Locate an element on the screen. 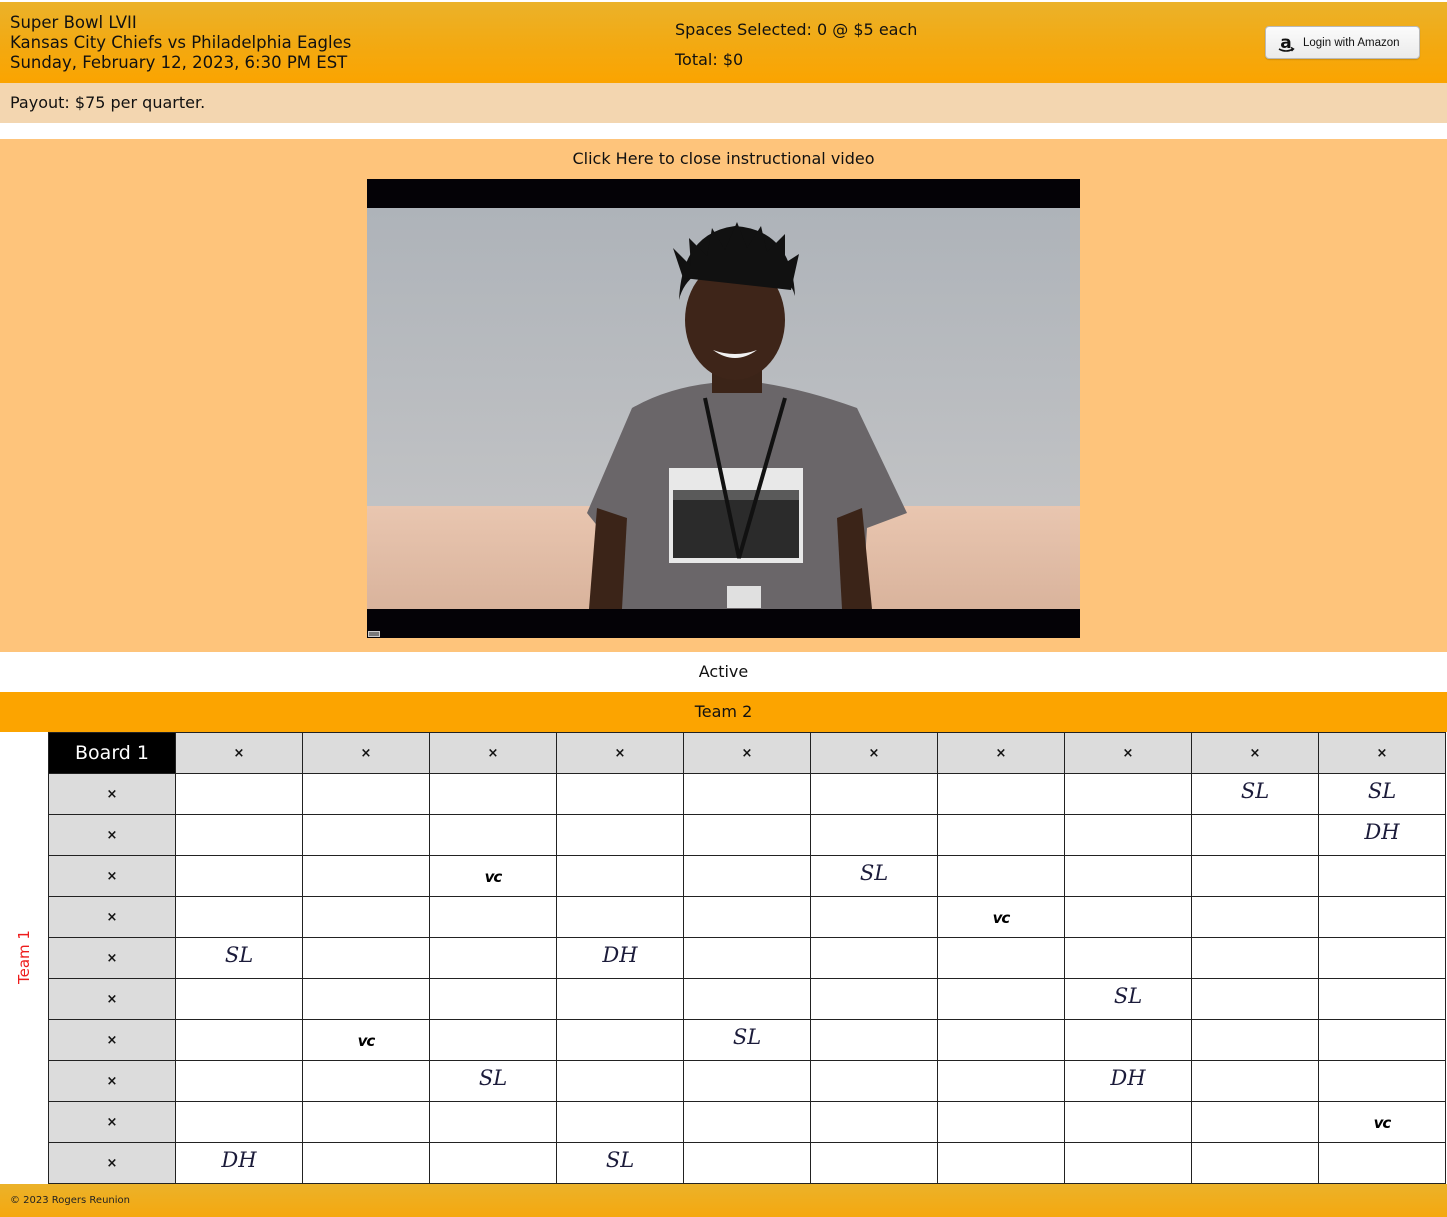 The width and height of the screenshot is (1447, 1217). video-control-icon is located at coordinates (374, 634).